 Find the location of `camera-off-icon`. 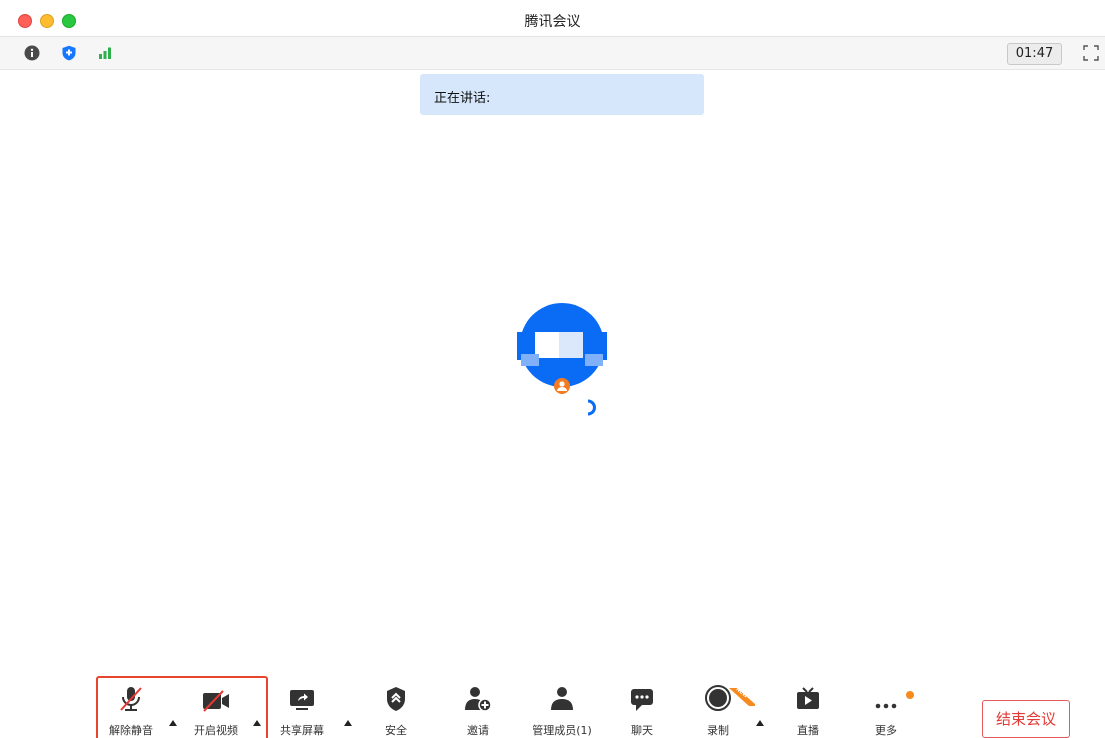

camera-off-icon is located at coordinates (216, 694).